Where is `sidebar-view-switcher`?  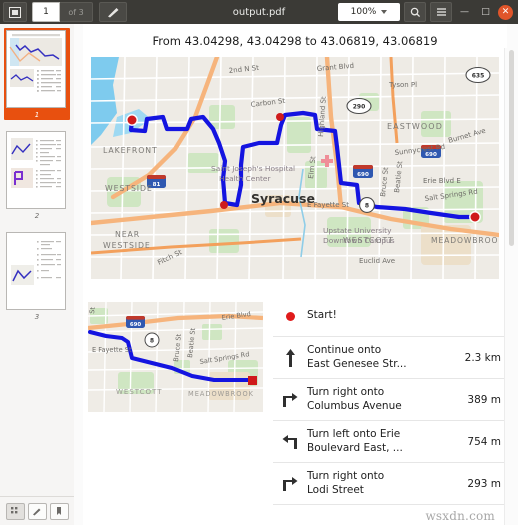
sidebar-view-switcher is located at coordinates (37, 510).